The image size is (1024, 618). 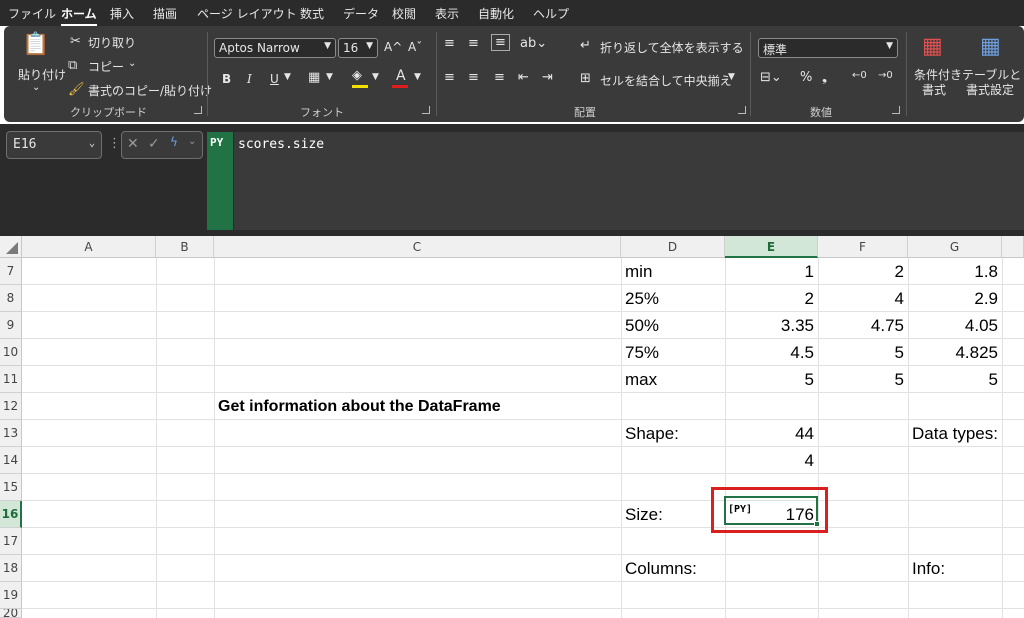 I want to click on align-bottom-icon: ≡, so click(x=500, y=42).